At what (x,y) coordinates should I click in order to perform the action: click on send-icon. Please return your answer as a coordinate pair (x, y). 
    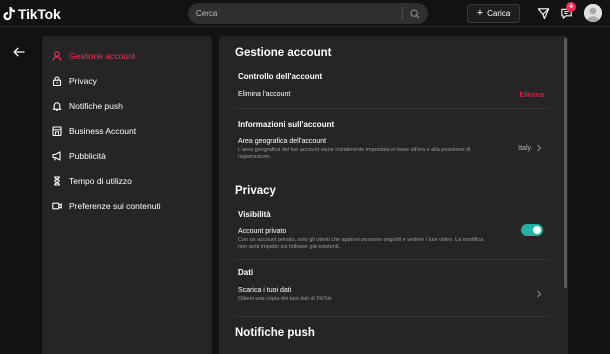
    Looking at the image, I should click on (543, 13).